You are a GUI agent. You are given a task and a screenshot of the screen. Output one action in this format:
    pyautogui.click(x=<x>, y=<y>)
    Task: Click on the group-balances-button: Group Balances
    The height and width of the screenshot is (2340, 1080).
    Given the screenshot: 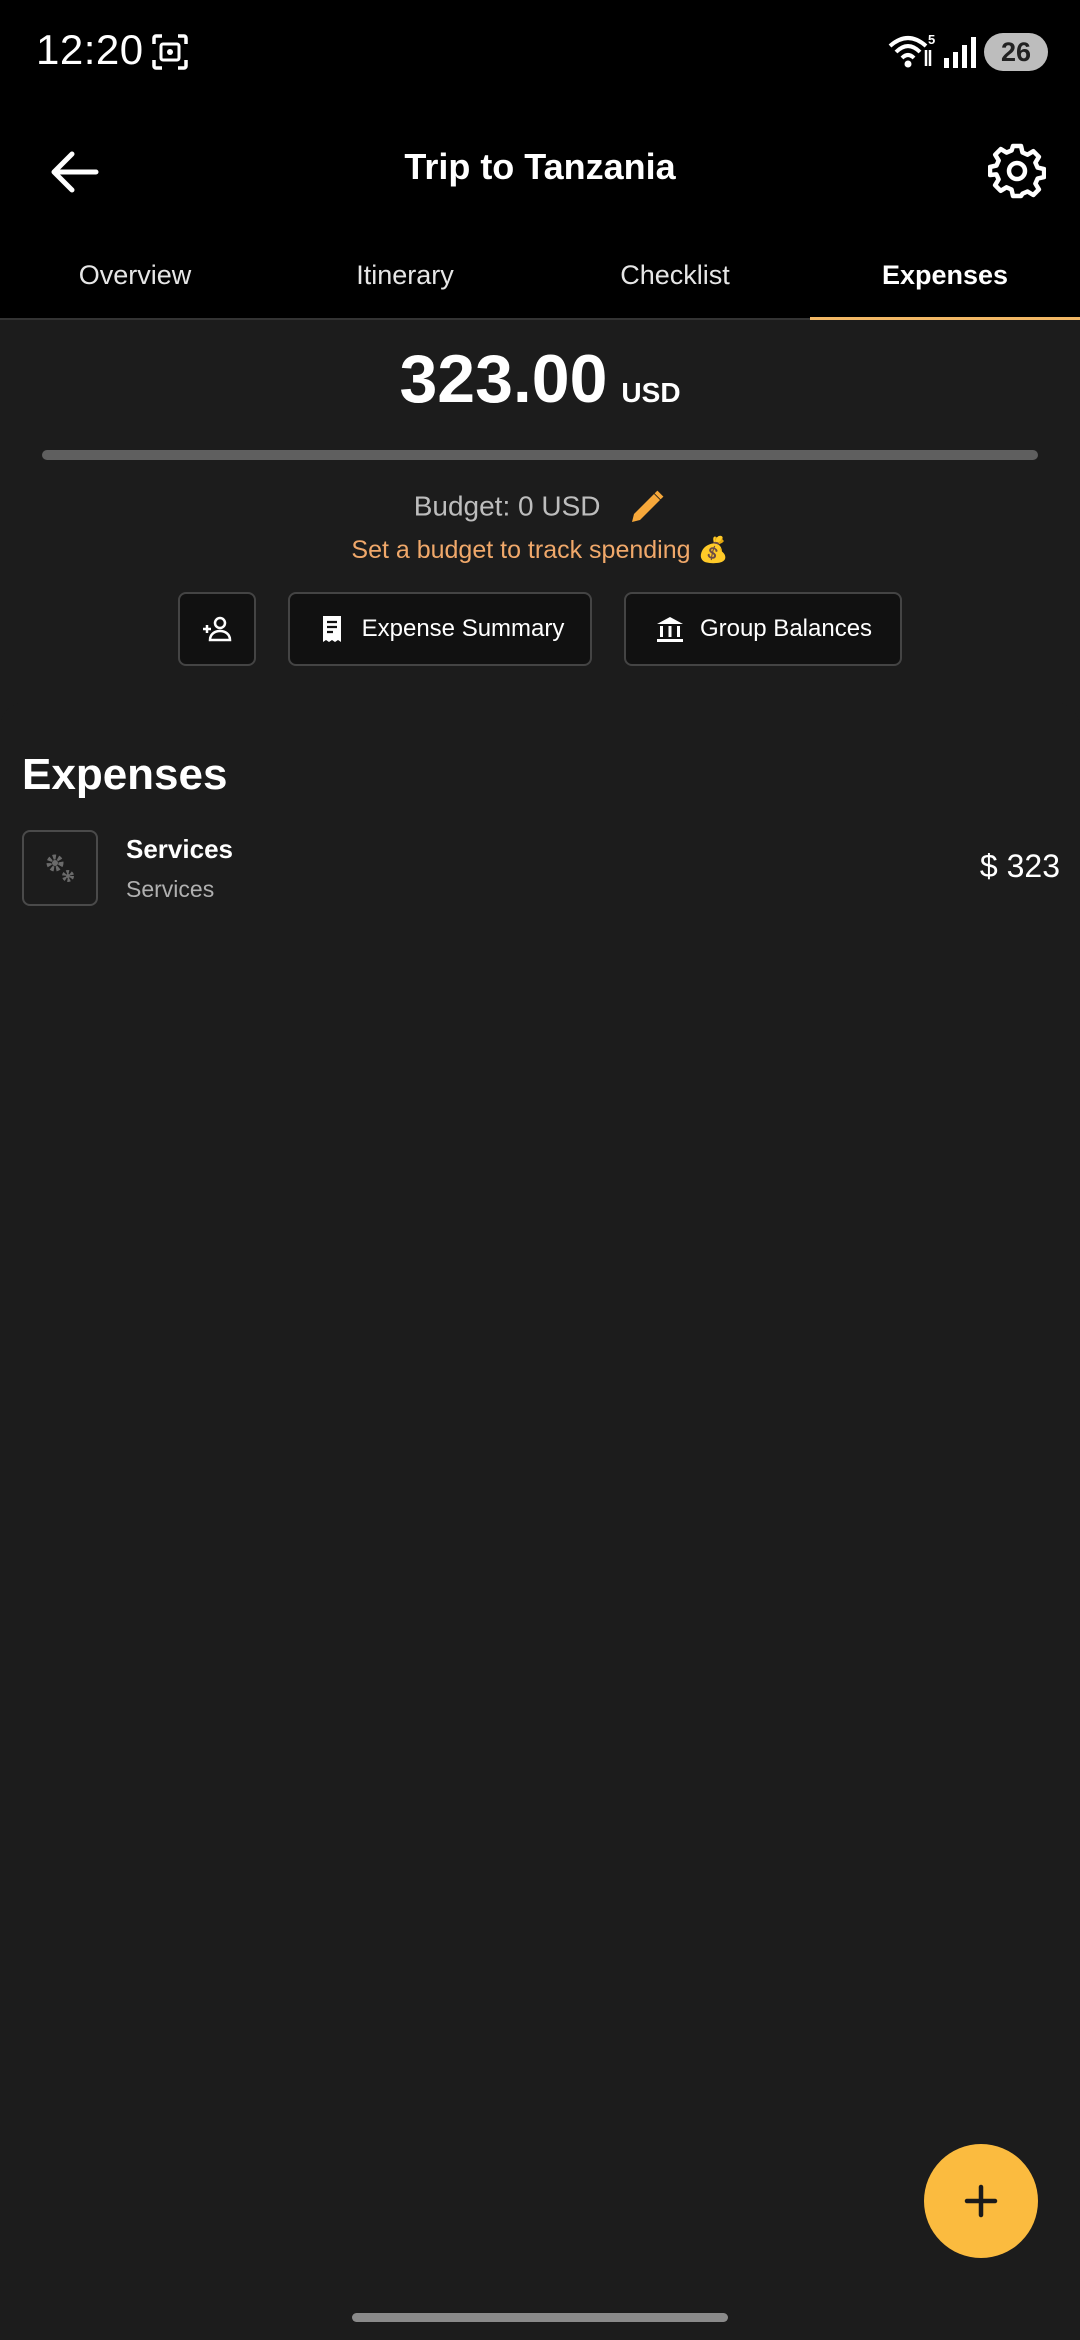 What is the action you would take?
    pyautogui.click(x=763, y=629)
    